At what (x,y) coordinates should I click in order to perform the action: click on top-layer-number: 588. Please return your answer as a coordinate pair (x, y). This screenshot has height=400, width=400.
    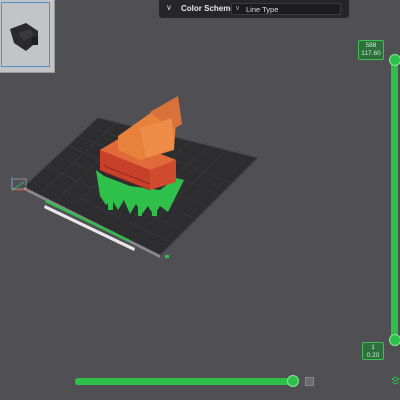
    Looking at the image, I should click on (371, 45).